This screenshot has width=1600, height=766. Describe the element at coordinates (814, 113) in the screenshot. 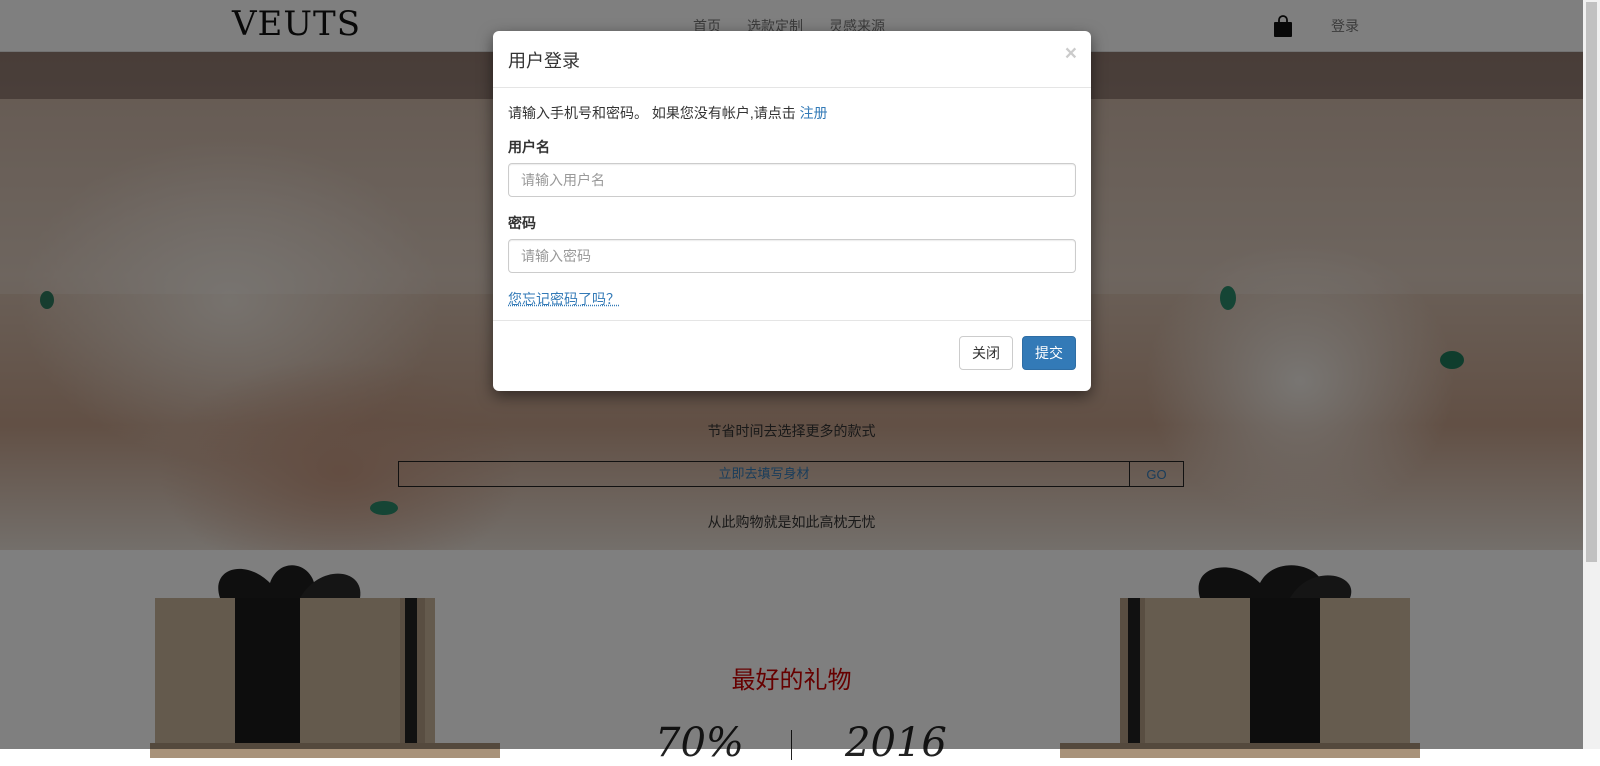

I see `register-link: 注册` at that location.